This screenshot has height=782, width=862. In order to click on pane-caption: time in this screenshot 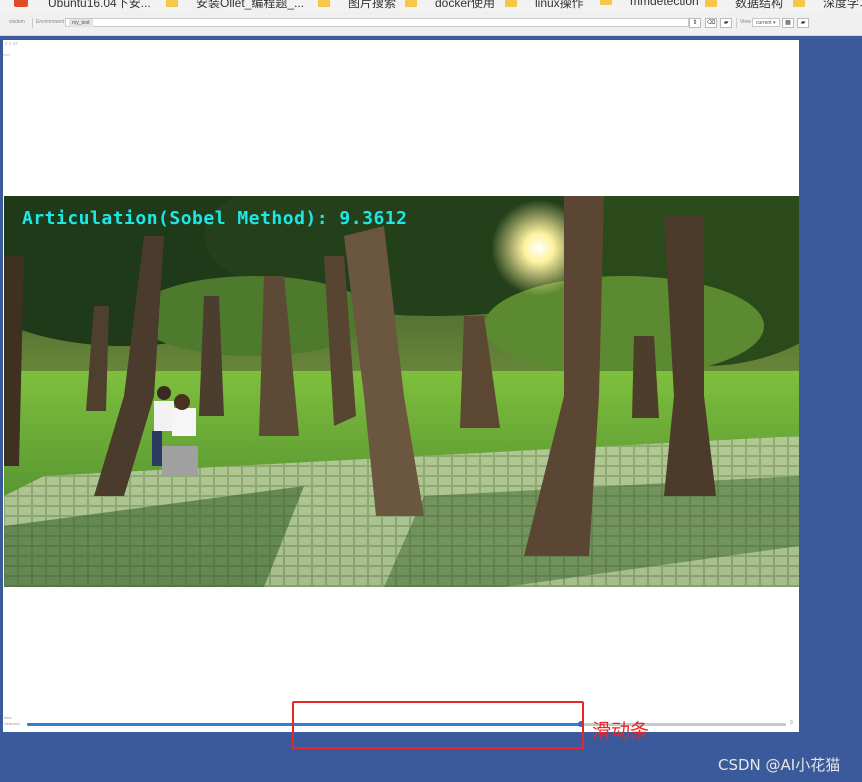, I will do `click(7, 54)`.